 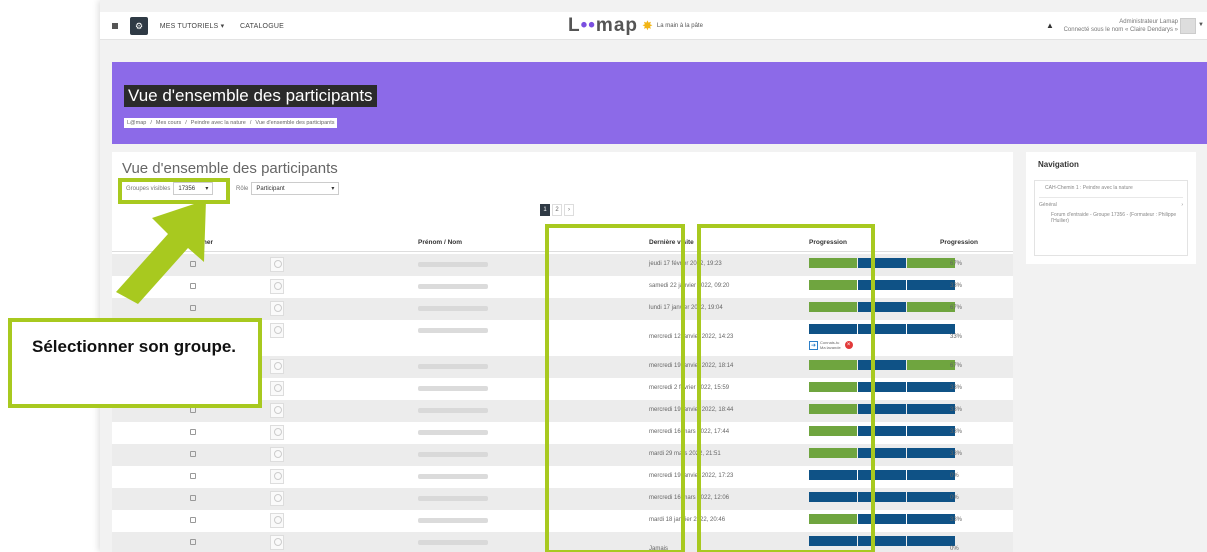 I want to click on groups-label: Groupes visibles, so click(x=148, y=188).